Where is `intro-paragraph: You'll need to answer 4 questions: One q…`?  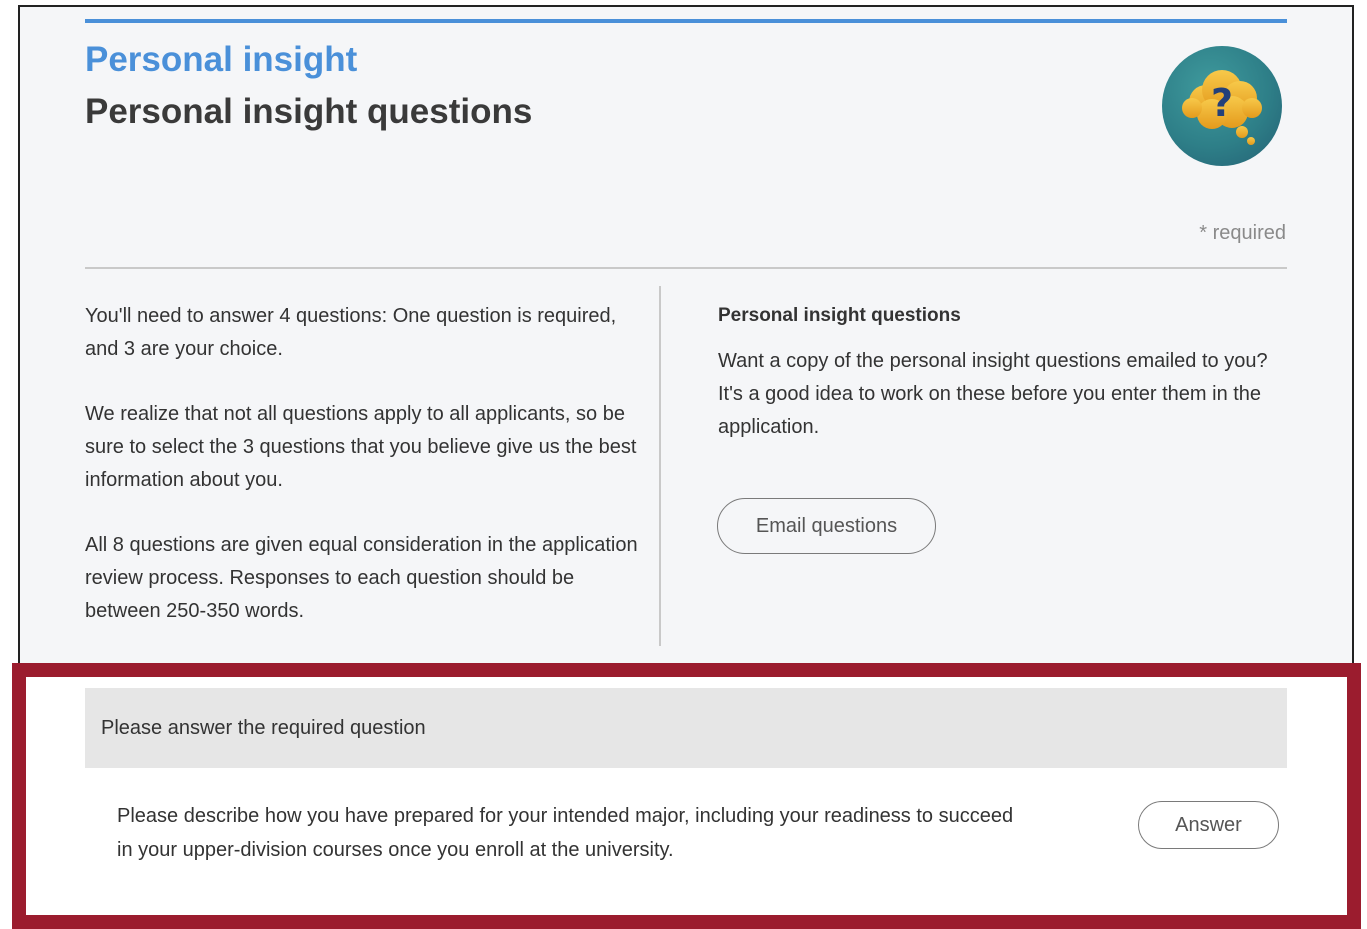 intro-paragraph: You'll need to answer 4 questions: One q… is located at coordinates (351, 332).